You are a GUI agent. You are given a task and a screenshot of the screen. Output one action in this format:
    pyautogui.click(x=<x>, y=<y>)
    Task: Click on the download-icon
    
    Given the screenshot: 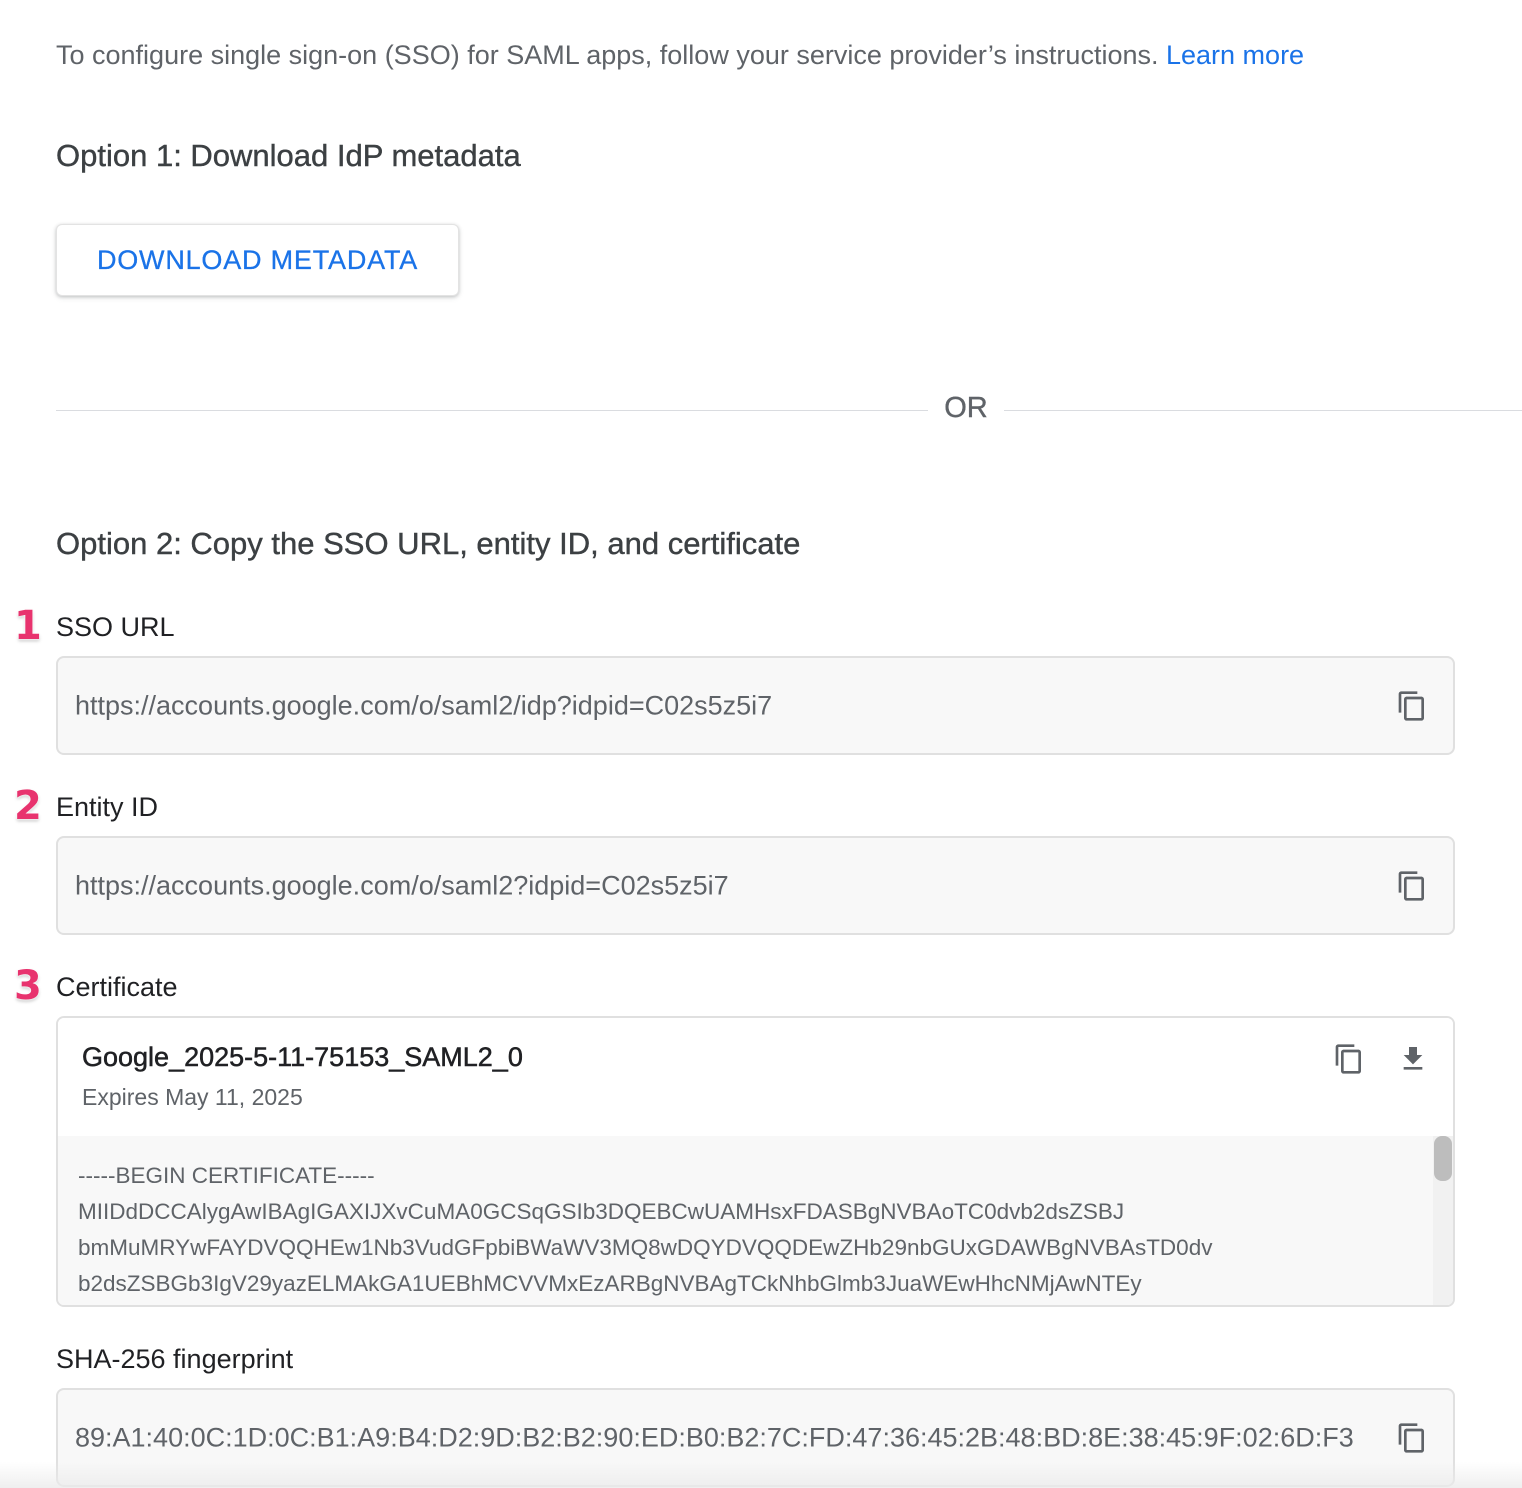 What is the action you would take?
    pyautogui.click(x=1413, y=1059)
    